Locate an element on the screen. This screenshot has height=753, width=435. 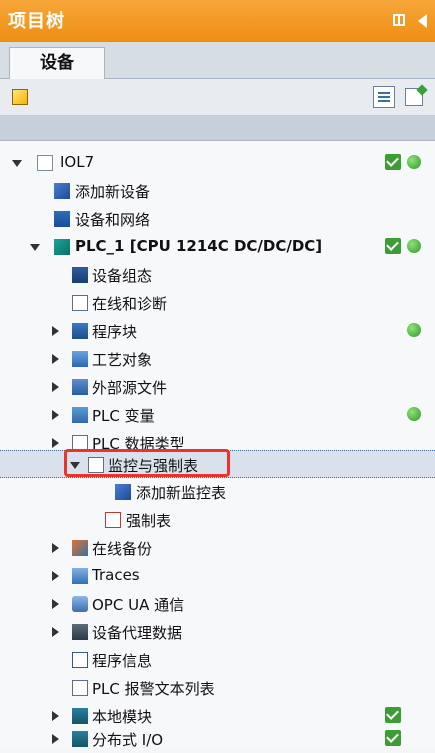
tree-item-label: 程序块 is located at coordinates (115, 332).